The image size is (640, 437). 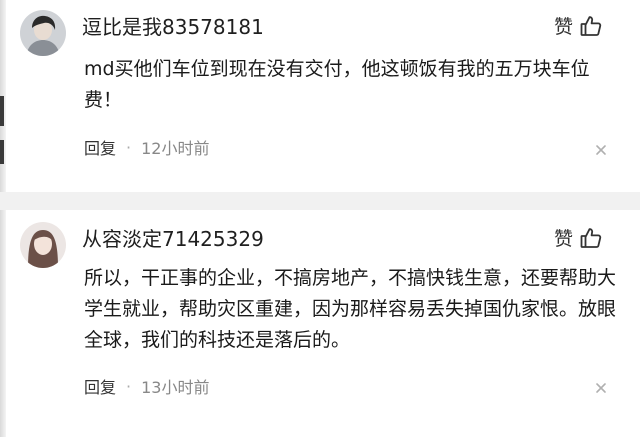 I want to click on comment-divider, so click(x=320, y=201).